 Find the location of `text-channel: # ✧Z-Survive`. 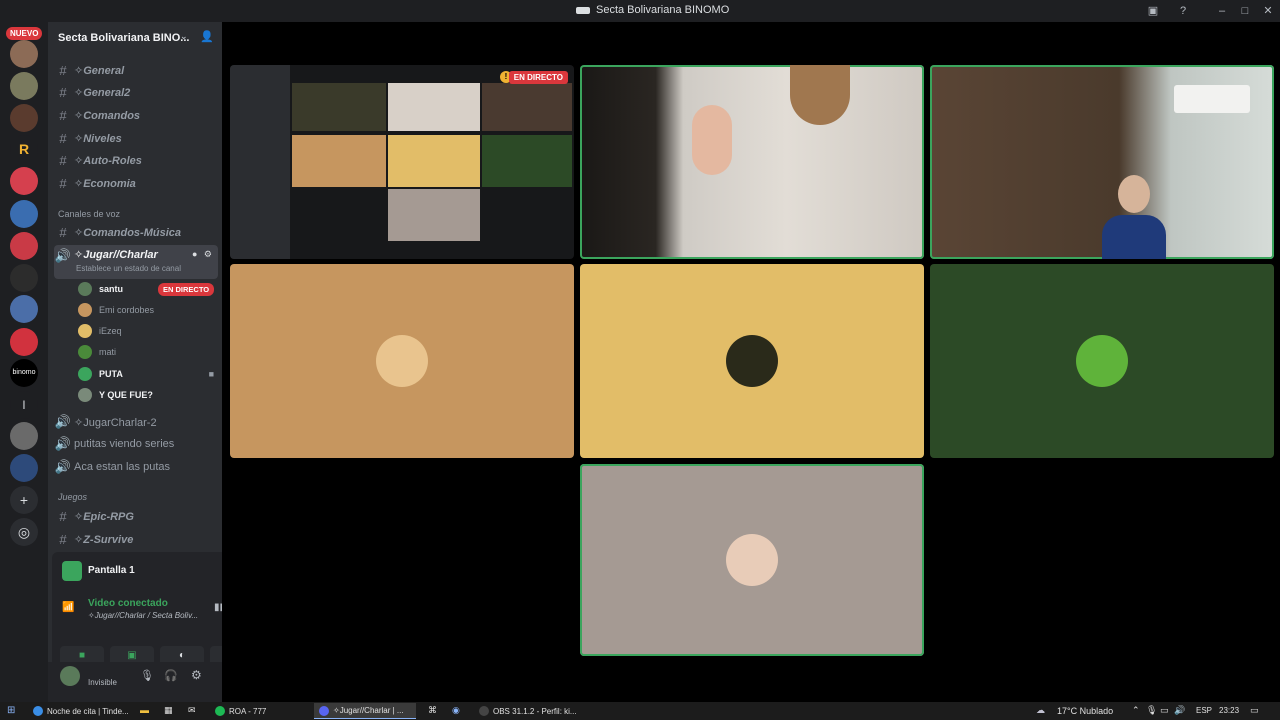

text-channel: # ✧Z-Survive is located at coordinates (136, 539).